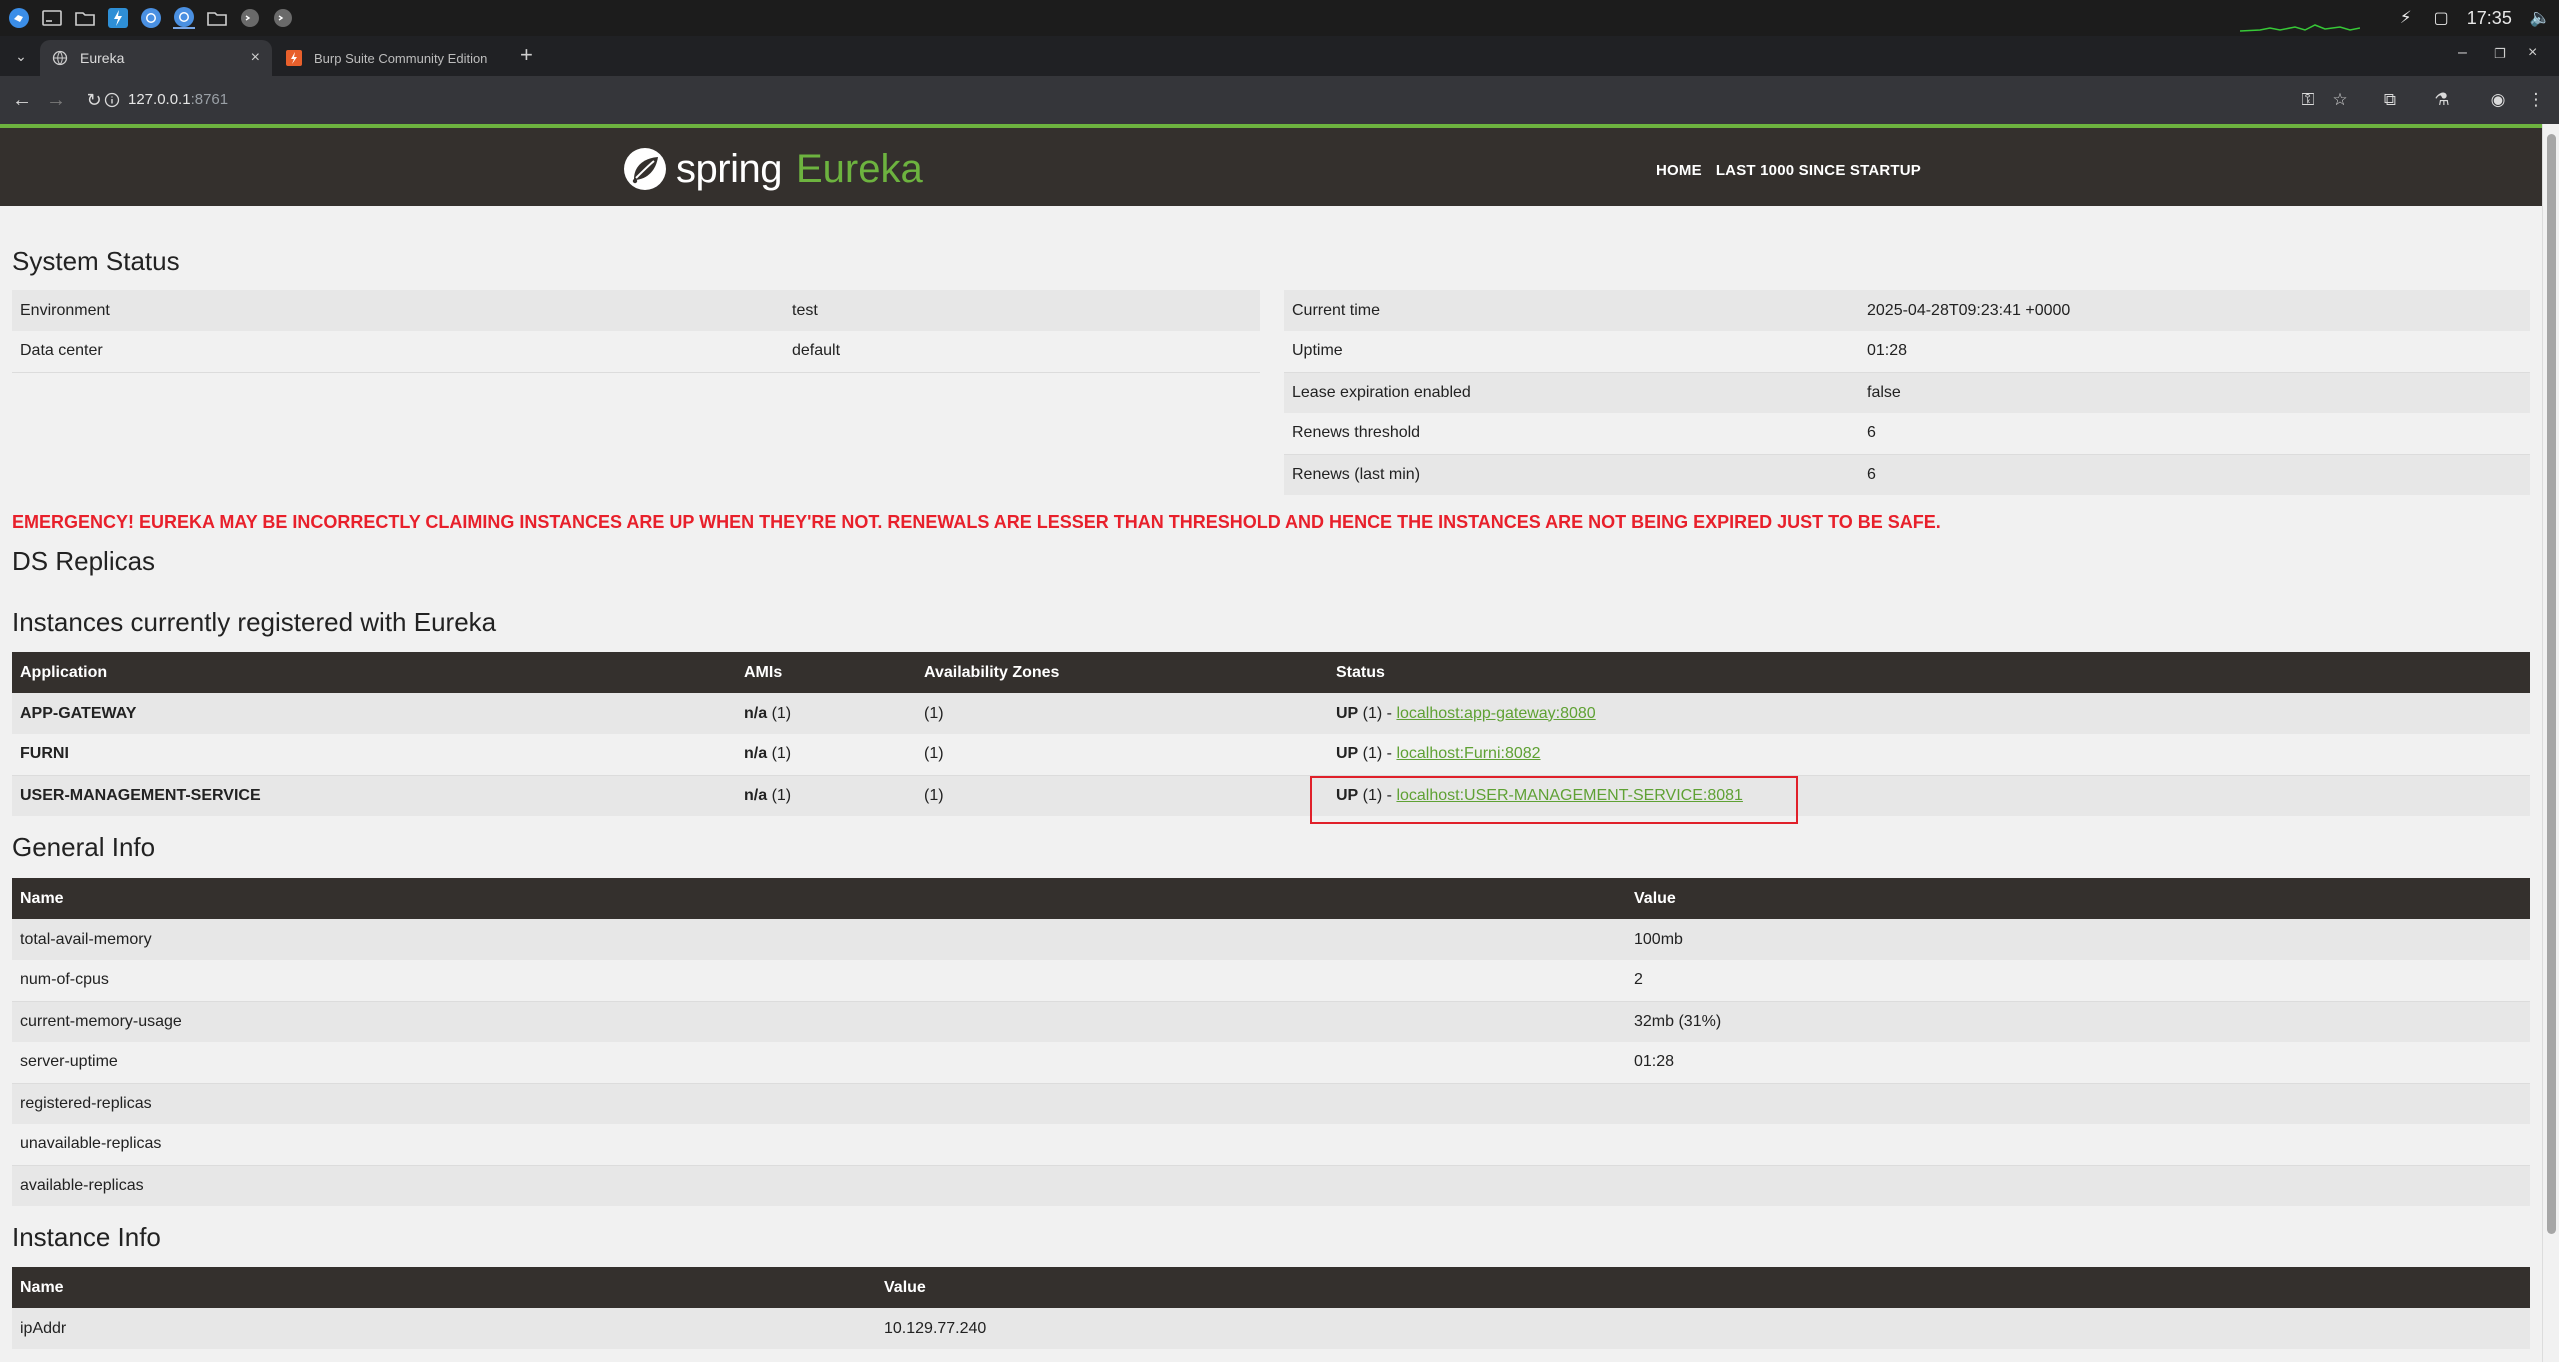 This screenshot has height=1362, width=2559. I want to click on system-tray: ⚡ ▢ 17:35 🔈, so click(2479, 18).